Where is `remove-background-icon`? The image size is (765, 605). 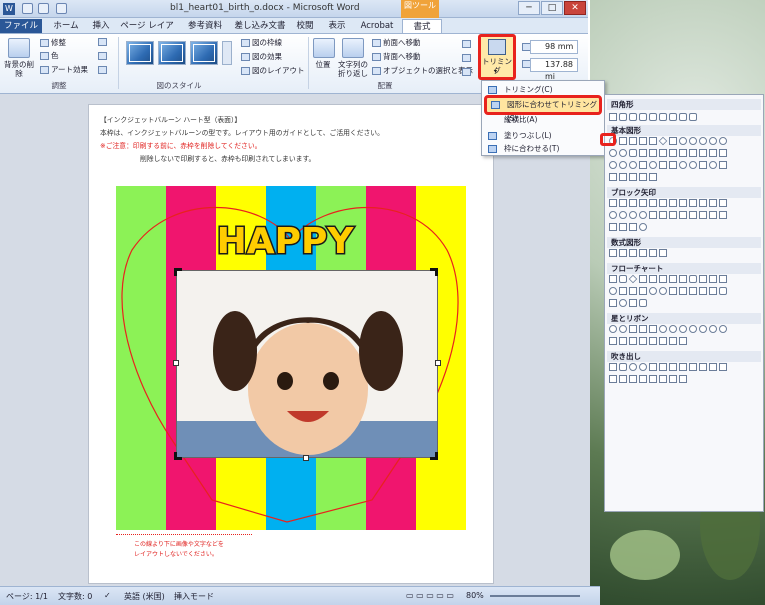 remove-background-icon is located at coordinates (19, 48).